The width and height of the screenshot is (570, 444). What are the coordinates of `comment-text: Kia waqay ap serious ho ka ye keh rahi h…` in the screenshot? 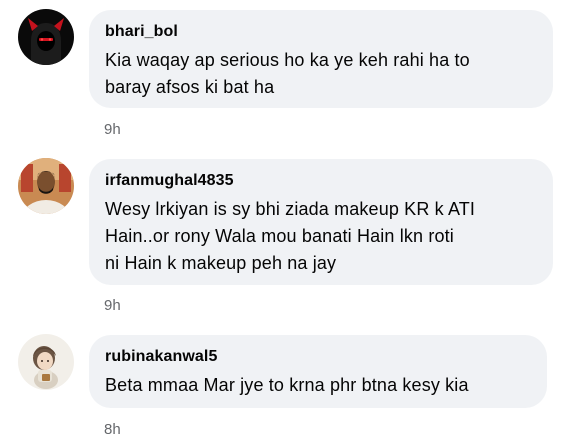 It's located at (321, 74).